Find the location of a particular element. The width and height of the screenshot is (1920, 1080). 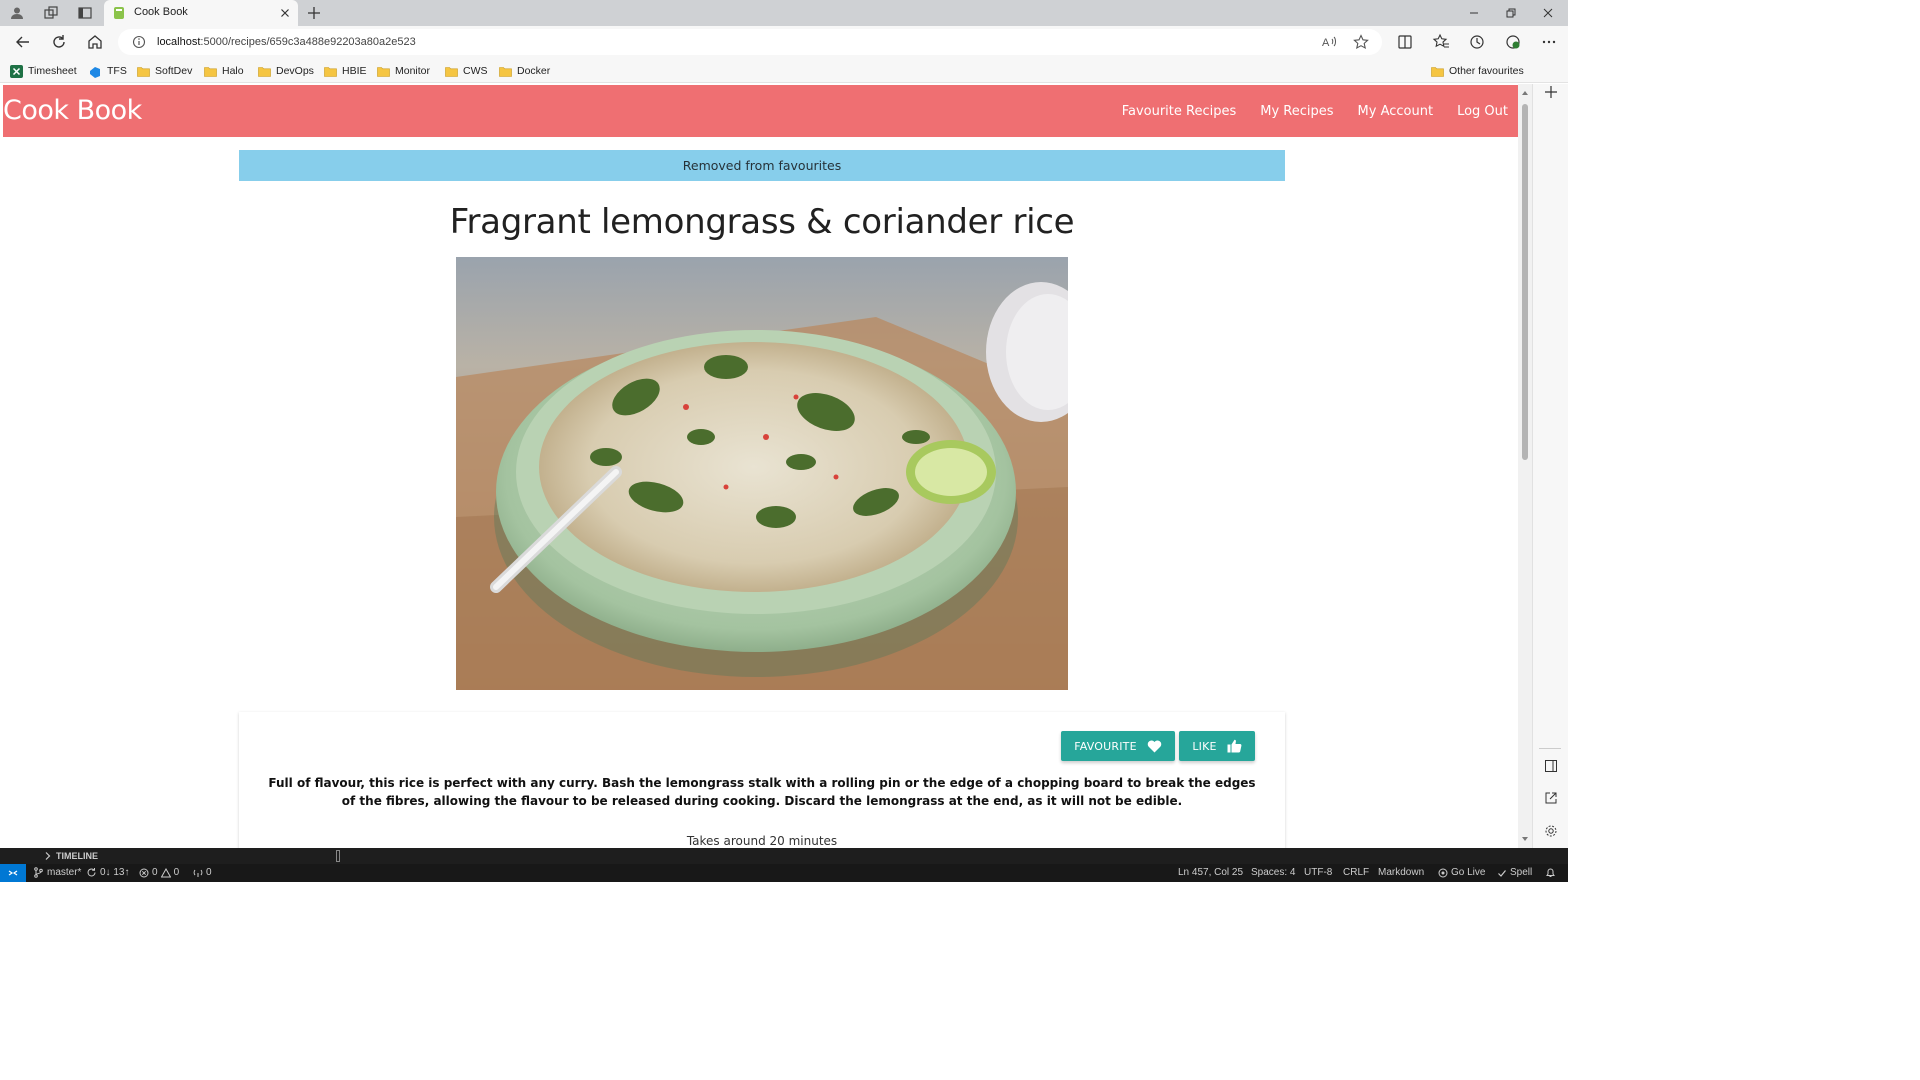

scroll-up-icon is located at coordinates (1525, 93).